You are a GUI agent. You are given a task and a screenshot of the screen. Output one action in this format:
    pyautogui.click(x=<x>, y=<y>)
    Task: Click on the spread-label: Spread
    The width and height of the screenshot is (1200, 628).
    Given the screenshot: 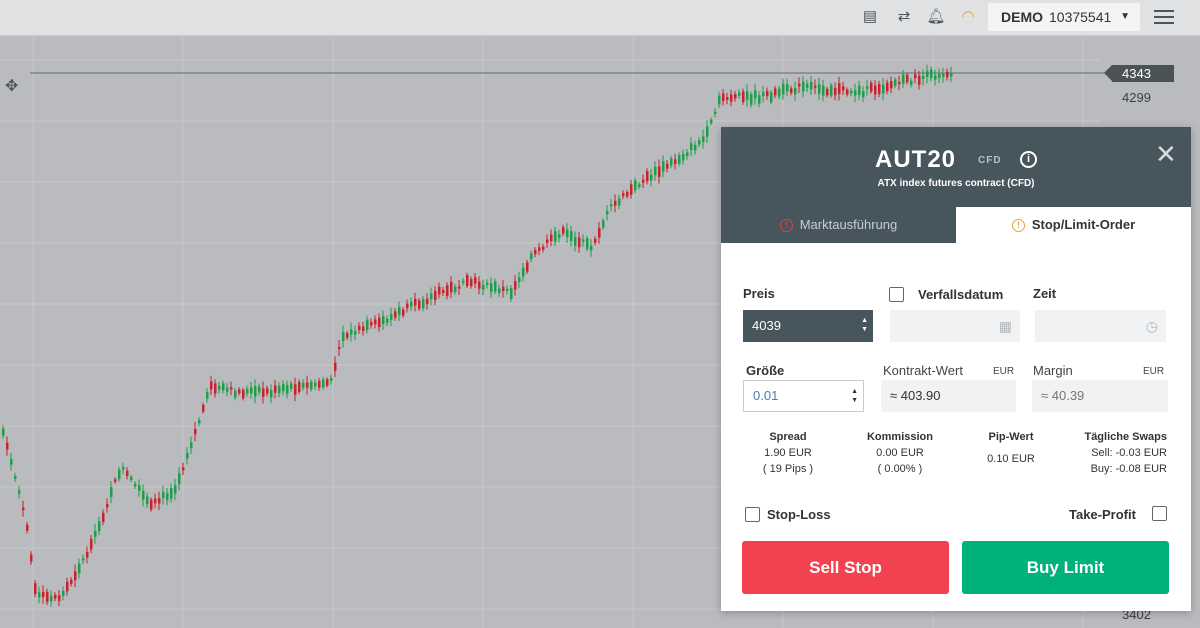 What is the action you would take?
    pyautogui.click(x=788, y=437)
    